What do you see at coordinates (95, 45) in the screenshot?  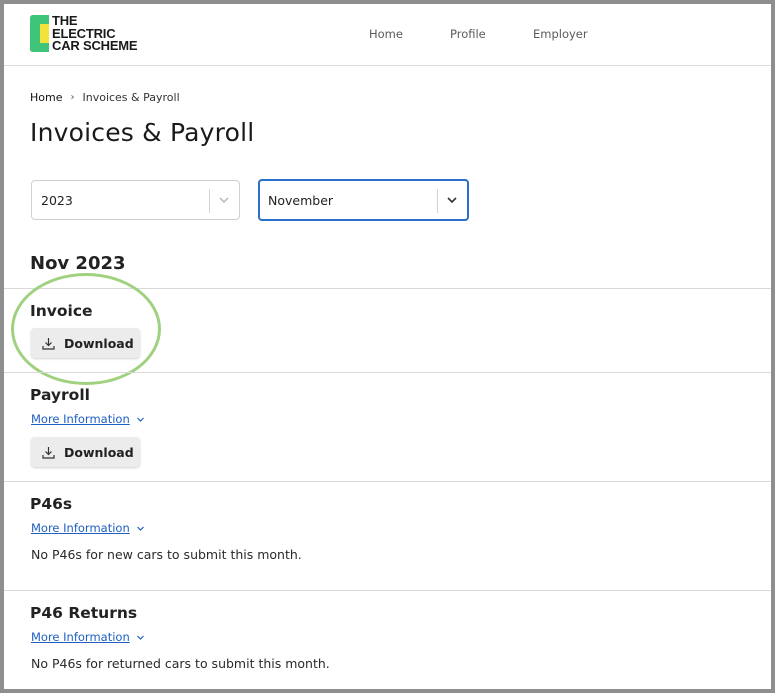 I see `logo-line-3: CAR SCHEME` at bounding box center [95, 45].